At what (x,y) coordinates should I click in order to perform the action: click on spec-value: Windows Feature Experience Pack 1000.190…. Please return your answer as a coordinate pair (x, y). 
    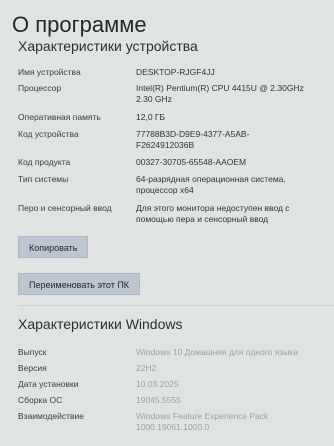
    Looking at the image, I should click on (202, 421).